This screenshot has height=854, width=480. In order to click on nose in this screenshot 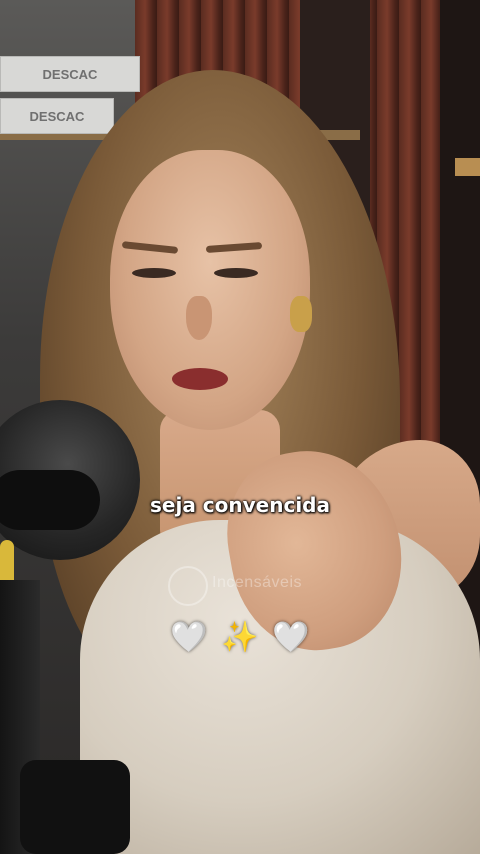, I will do `click(199, 318)`.